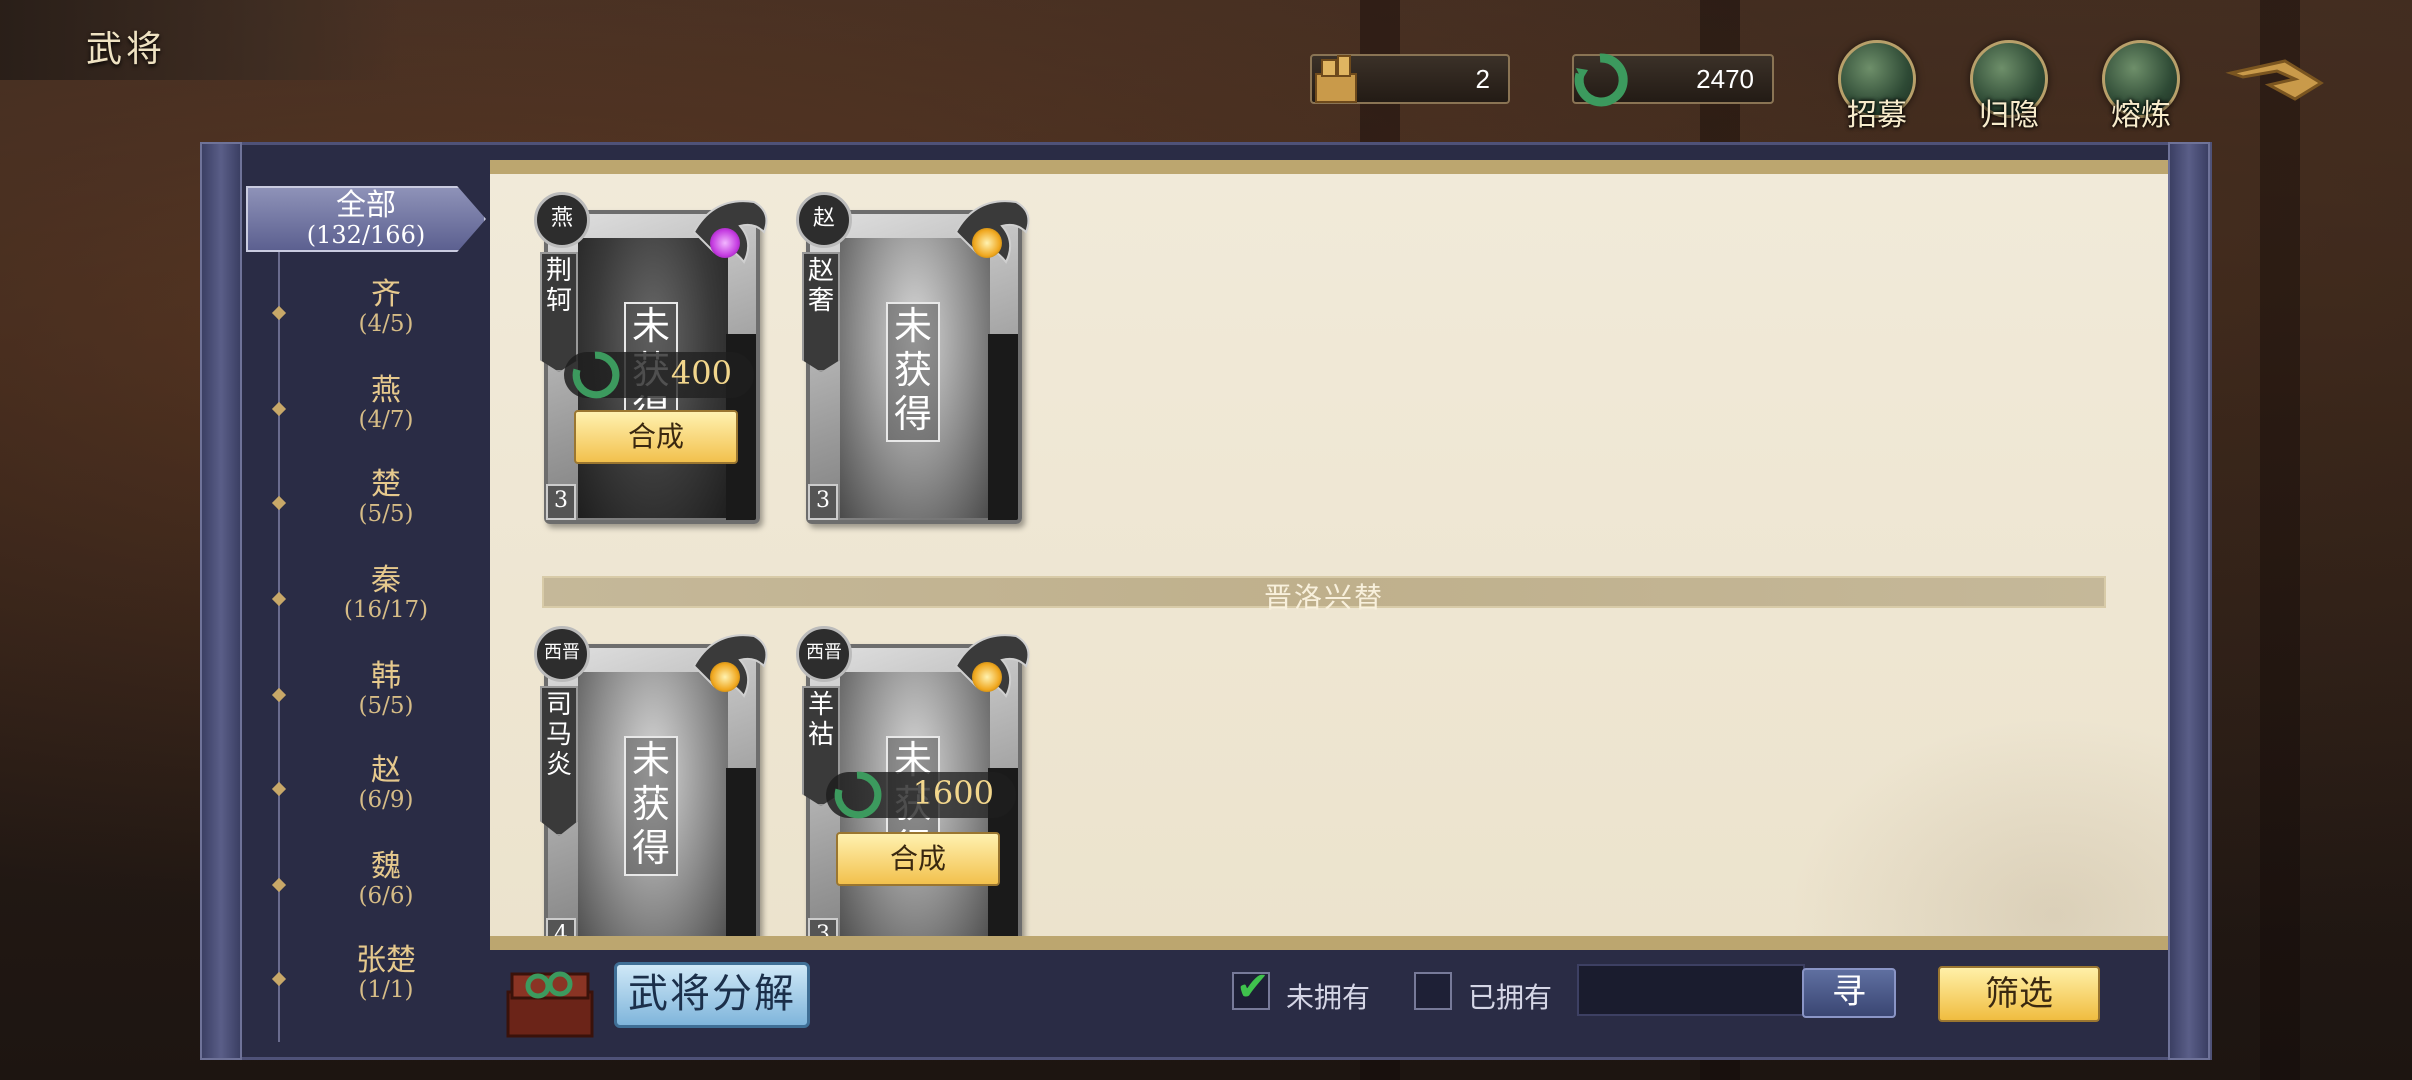 Image resolution: width=2412 pixels, height=1080 pixels. Describe the element at coordinates (1691, 990) in the screenshot. I see `search-input` at that location.